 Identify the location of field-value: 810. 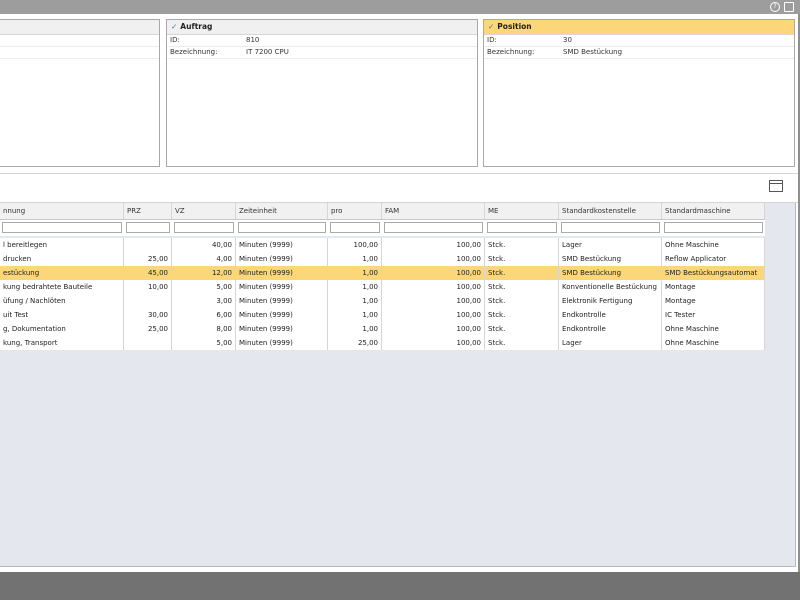
(253, 40).